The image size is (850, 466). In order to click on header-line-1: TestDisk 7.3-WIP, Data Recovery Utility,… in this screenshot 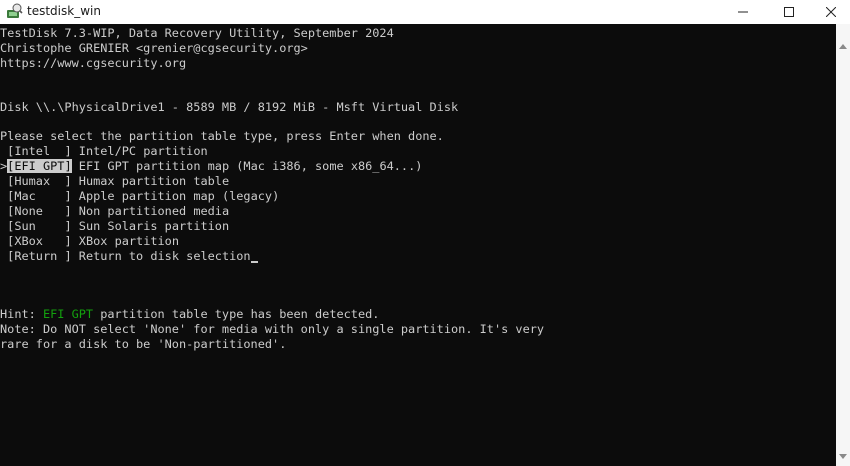, I will do `click(197, 33)`.